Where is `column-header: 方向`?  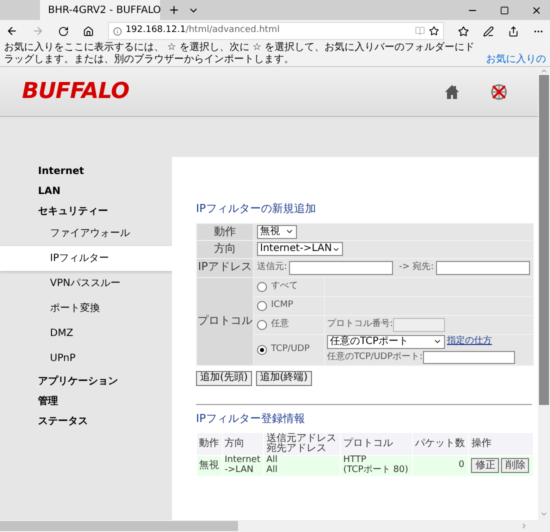 column-header: 方向 is located at coordinates (235, 443).